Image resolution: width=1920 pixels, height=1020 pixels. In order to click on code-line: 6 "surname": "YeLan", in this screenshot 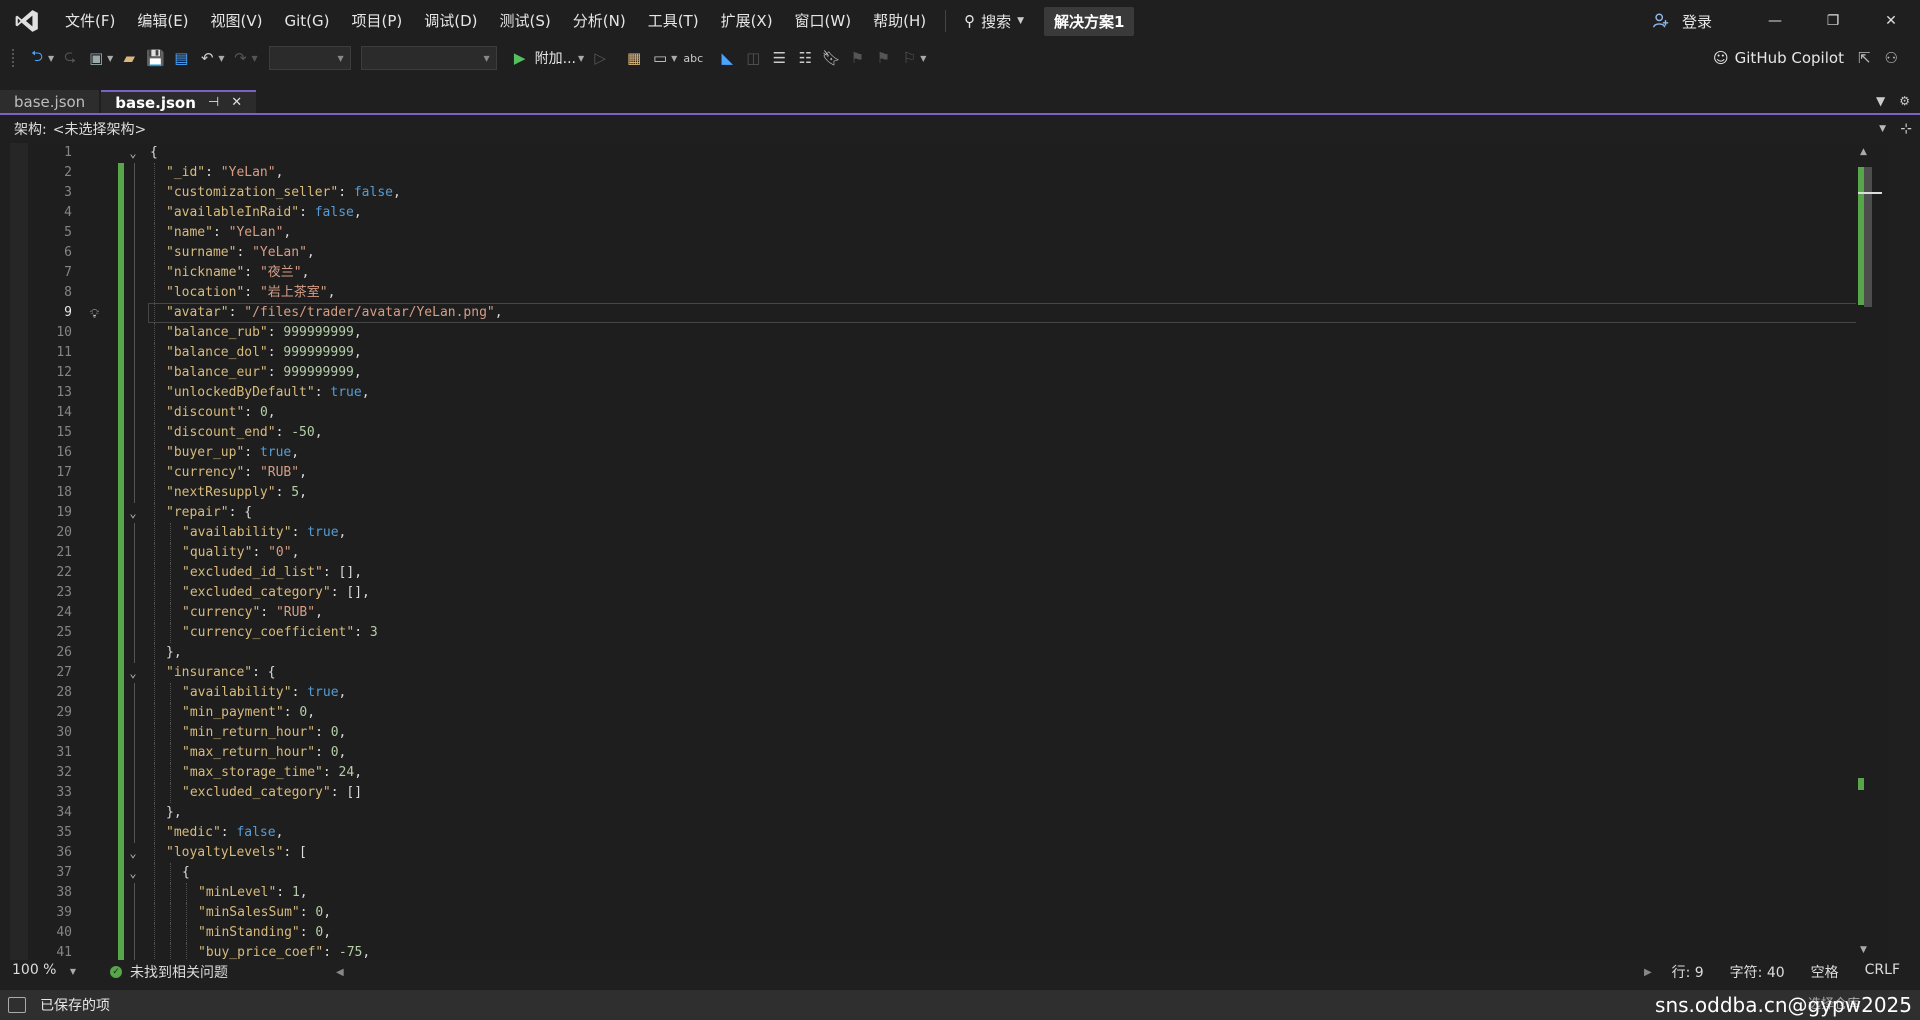, I will do `click(949, 253)`.